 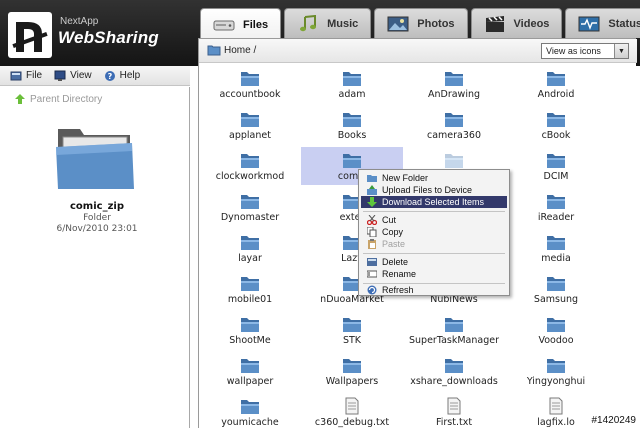 What do you see at coordinates (418, 51) in the screenshot?
I see `path-bar: Home / View as icons ▼` at bounding box center [418, 51].